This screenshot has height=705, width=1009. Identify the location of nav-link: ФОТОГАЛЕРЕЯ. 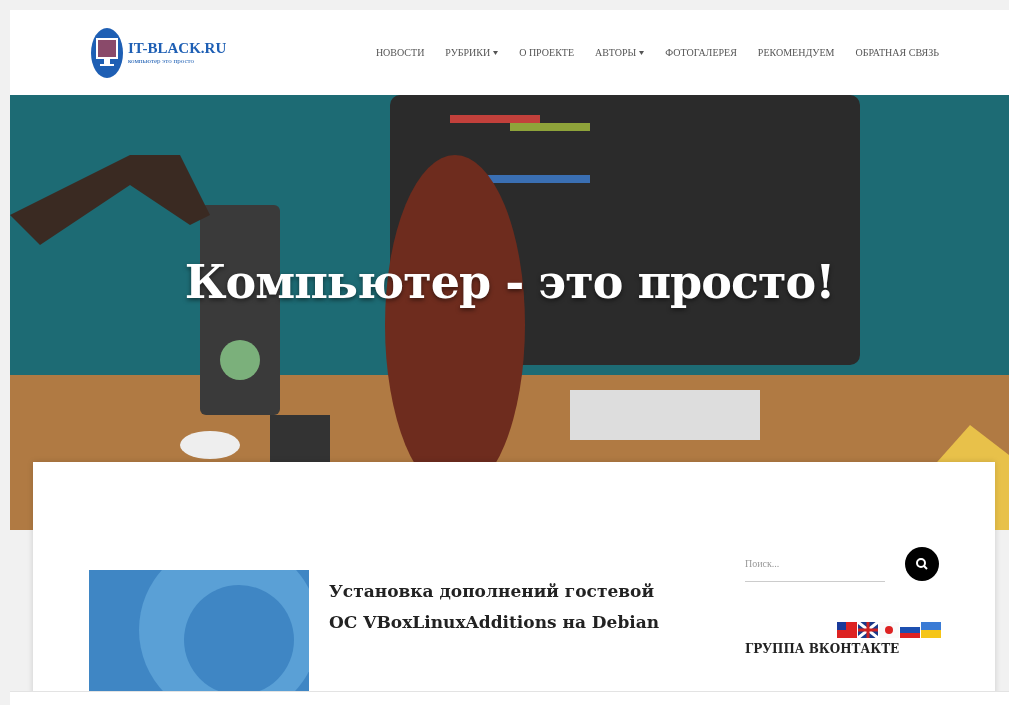
(701, 52).